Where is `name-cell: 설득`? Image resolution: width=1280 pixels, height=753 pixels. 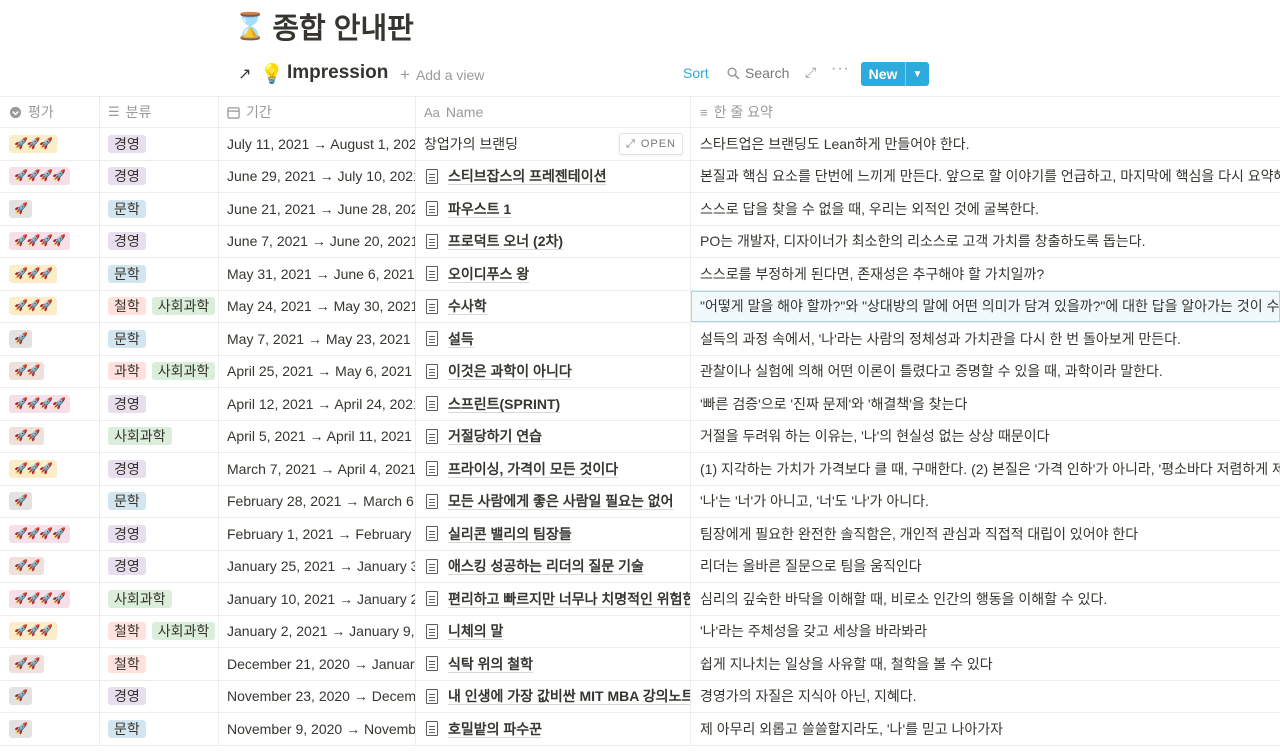 name-cell: 설득 is located at coordinates (553, 339).